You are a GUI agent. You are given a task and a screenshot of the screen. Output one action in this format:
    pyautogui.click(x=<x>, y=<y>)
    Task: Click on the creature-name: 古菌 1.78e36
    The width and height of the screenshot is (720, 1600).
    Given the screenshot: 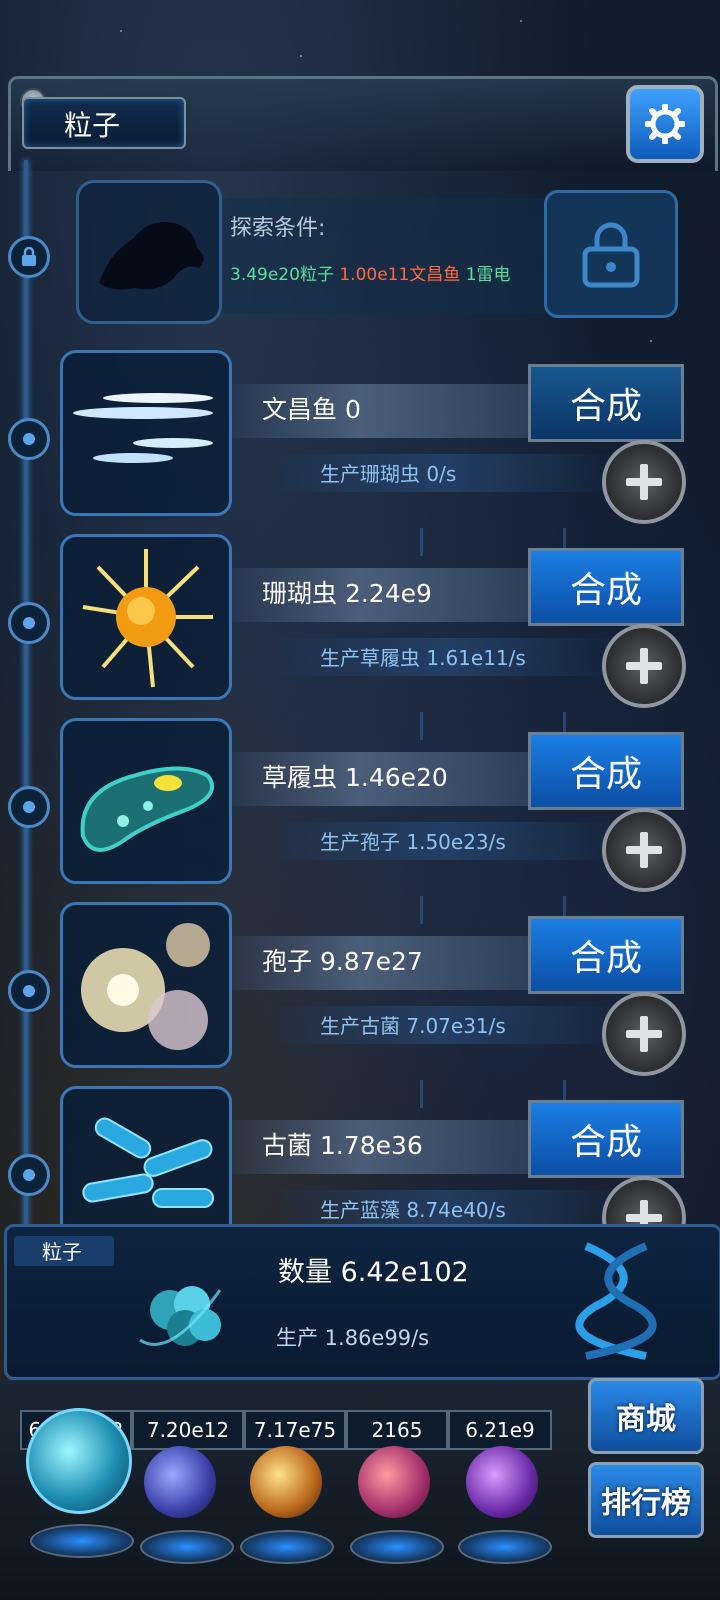 What is the action you would take?
    pyautogui.click(x=342, y=1145)
    